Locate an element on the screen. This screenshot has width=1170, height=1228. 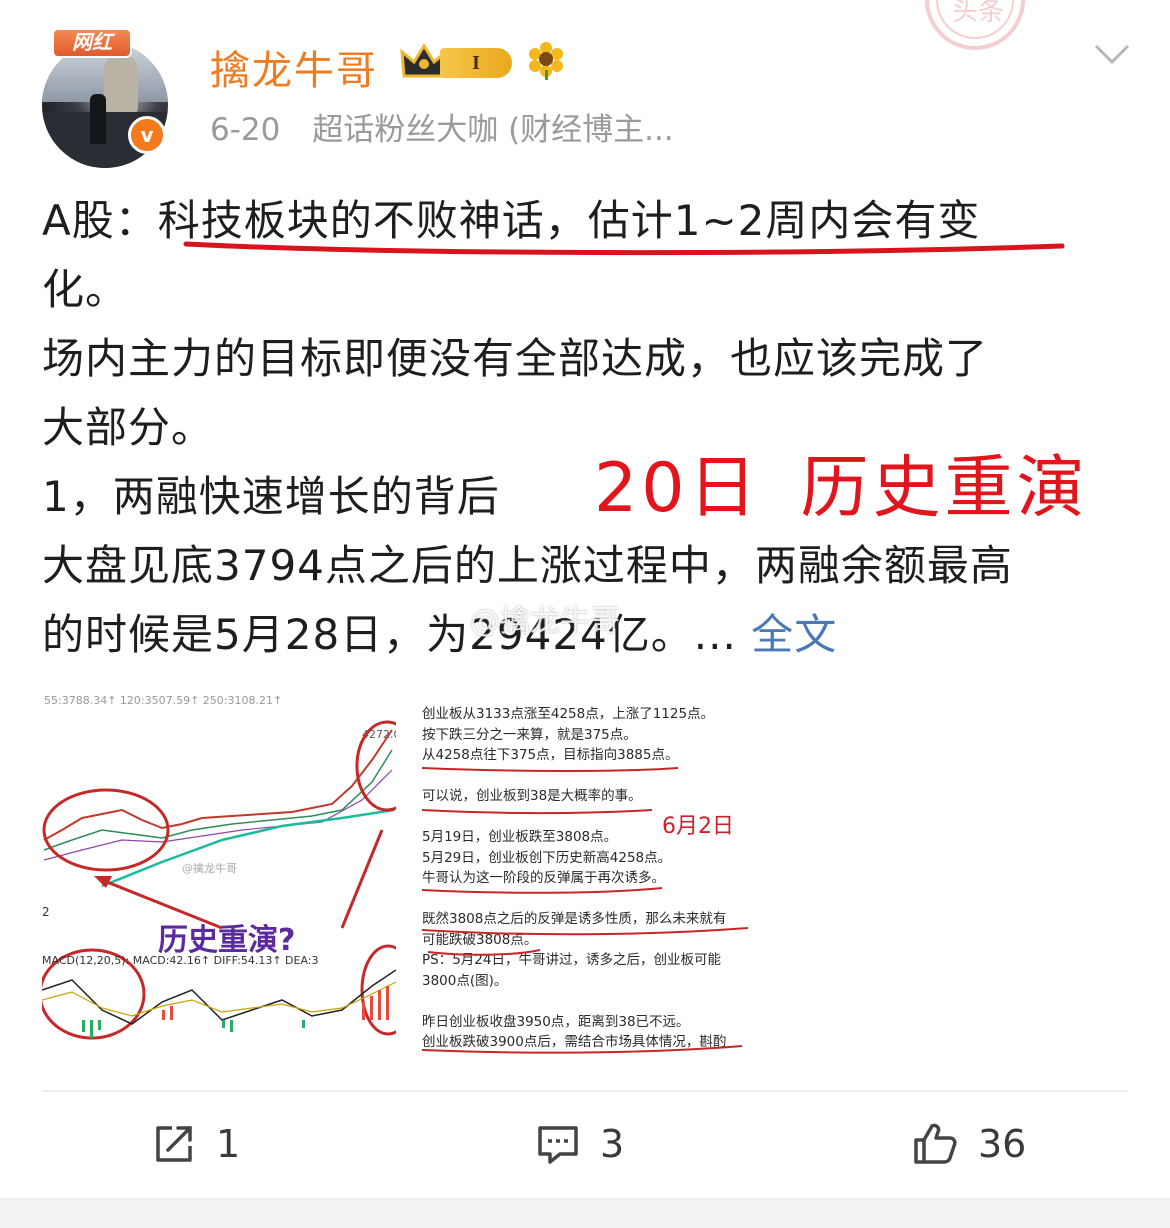
red-underline-mark is located at coordinates (624, 248).